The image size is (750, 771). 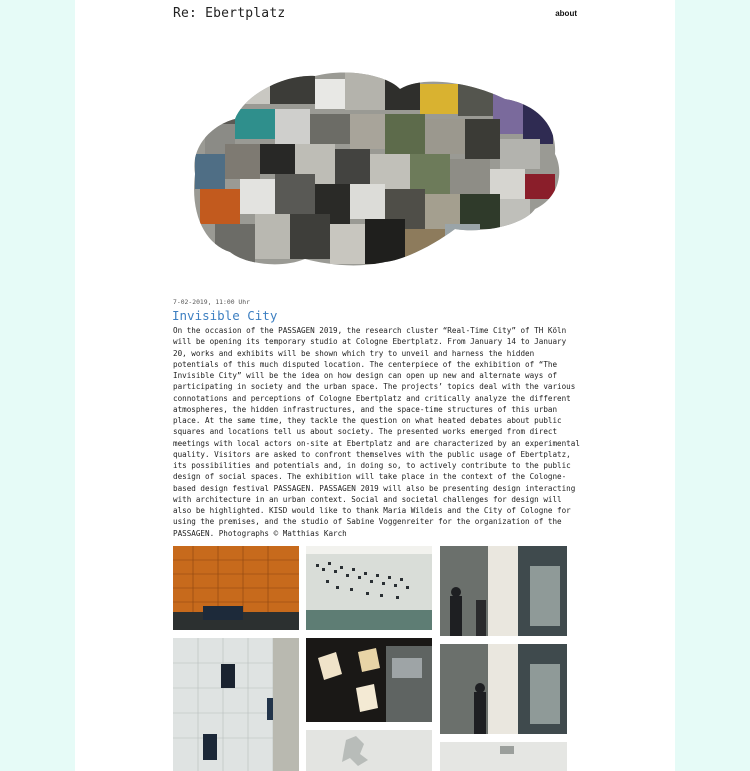 I want to click on gallery-photo-white-tiles, so click(x=236, y=704).